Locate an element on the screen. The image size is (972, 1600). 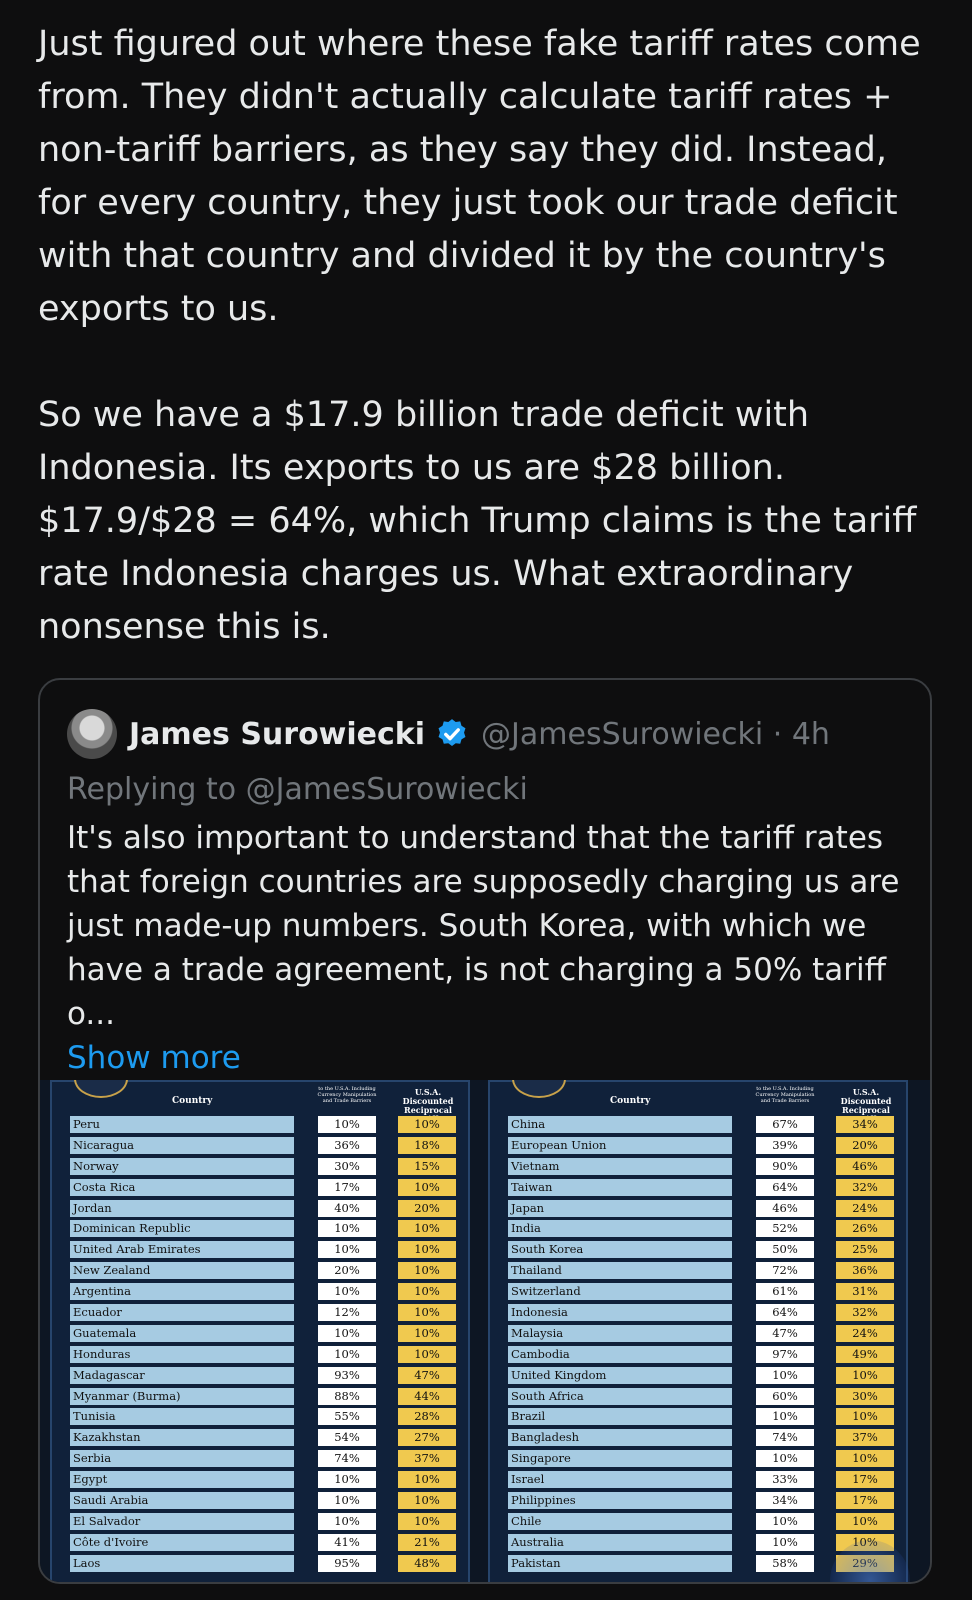
table-row: Chile 10% 10% is located at coordinates (698, 1521).